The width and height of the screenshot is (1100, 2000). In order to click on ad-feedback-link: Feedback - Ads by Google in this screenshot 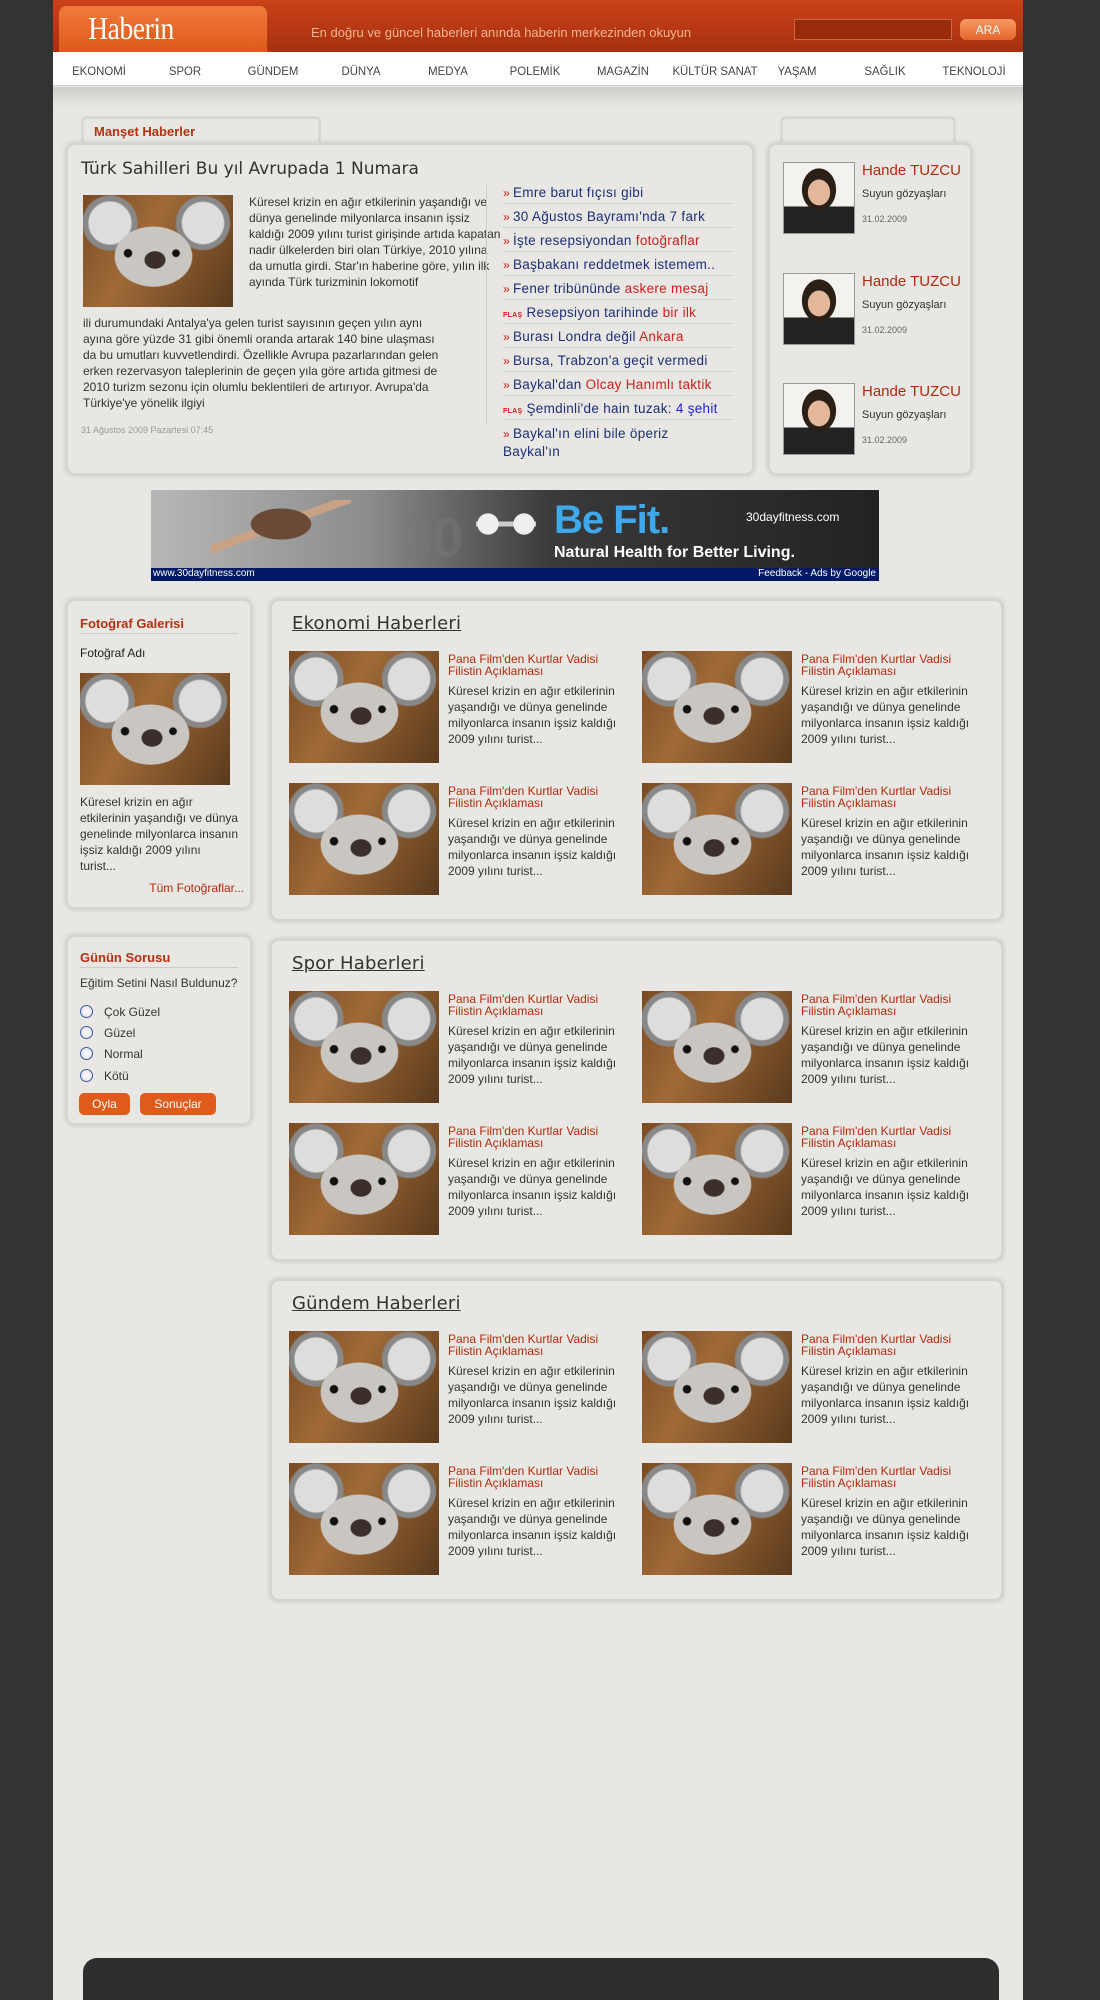, I will do `click(817, 573)`.